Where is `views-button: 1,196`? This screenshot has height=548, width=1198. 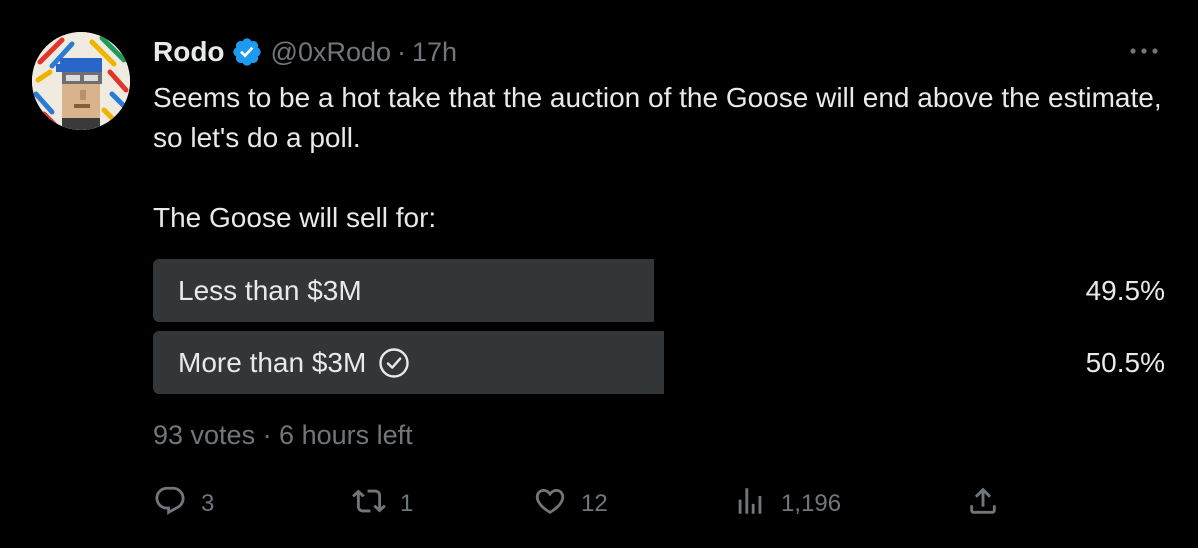
views-button: 1,196 is located at coordinates (787, 504).